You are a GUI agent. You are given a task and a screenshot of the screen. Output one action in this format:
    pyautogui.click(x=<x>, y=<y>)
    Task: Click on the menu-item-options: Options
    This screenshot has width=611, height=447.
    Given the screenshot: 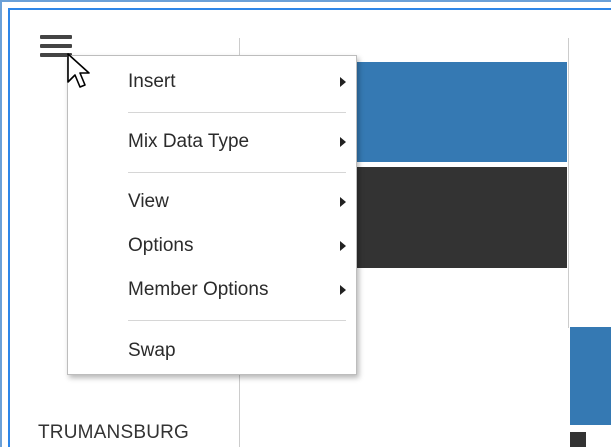 What is the action you would take?
    pyautogui.click(x=212, y=246)
    